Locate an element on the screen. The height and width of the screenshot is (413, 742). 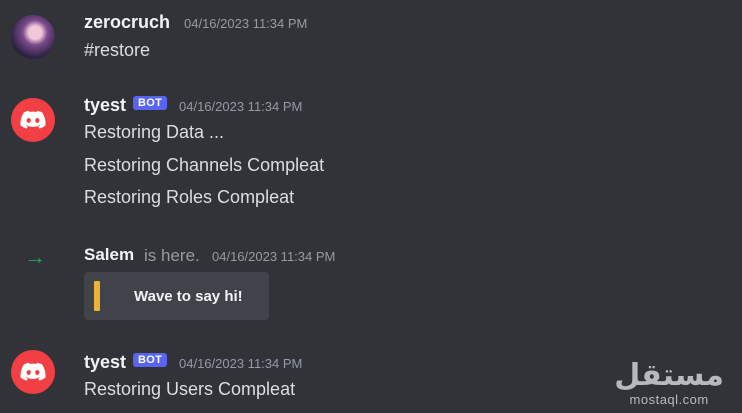
message-text: Restoring Channels Compleat is located at coordinates (204, 165).